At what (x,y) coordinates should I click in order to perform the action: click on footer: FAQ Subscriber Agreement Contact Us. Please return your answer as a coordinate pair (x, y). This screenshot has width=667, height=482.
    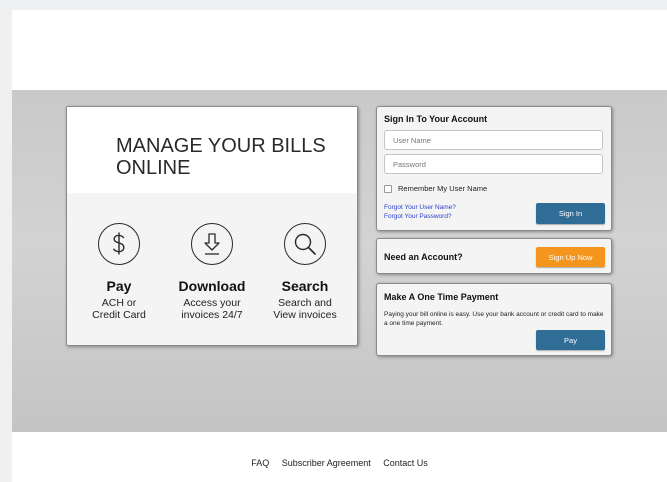
    Looking at the image, I should click on (339, 463).